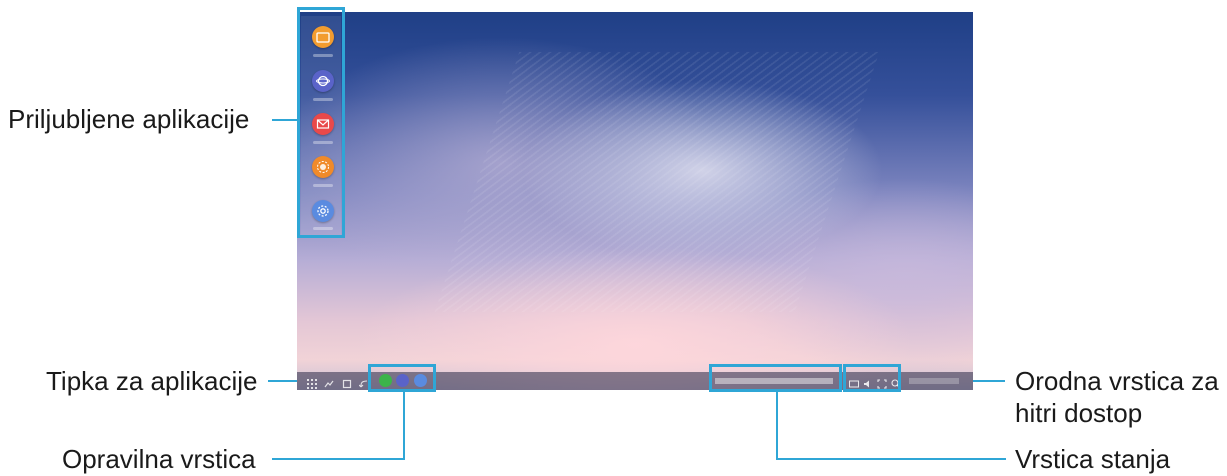  What do you see at coordinates (934, 381) in the screenshot?
I see `taskbar-time` at bounding box center [934, 381].